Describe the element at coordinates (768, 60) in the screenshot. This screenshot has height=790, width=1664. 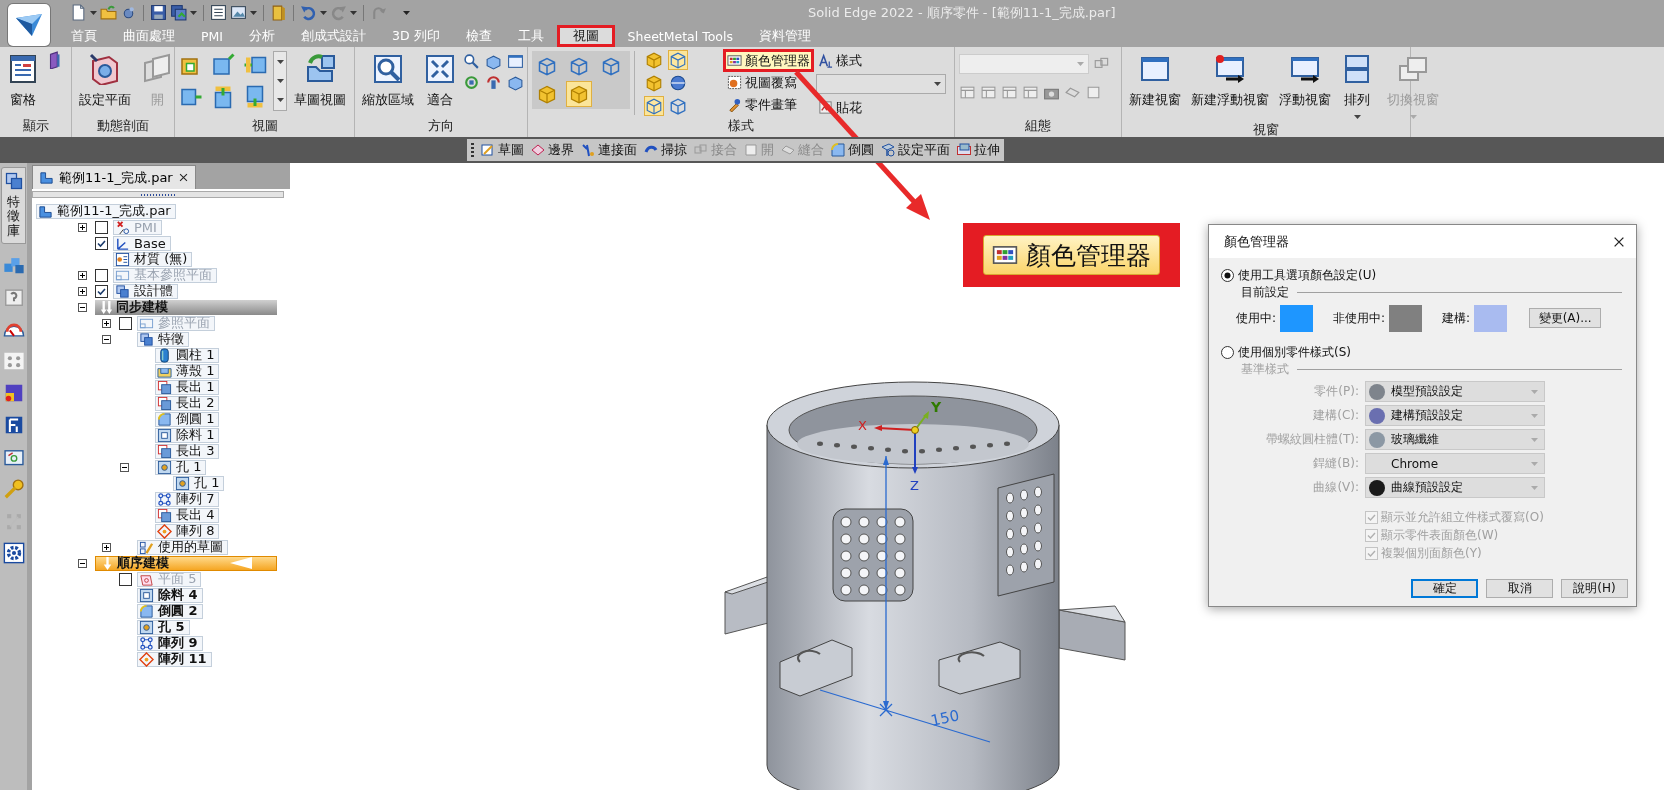
I see `ribbon-button: 顏色管理器` at that location.